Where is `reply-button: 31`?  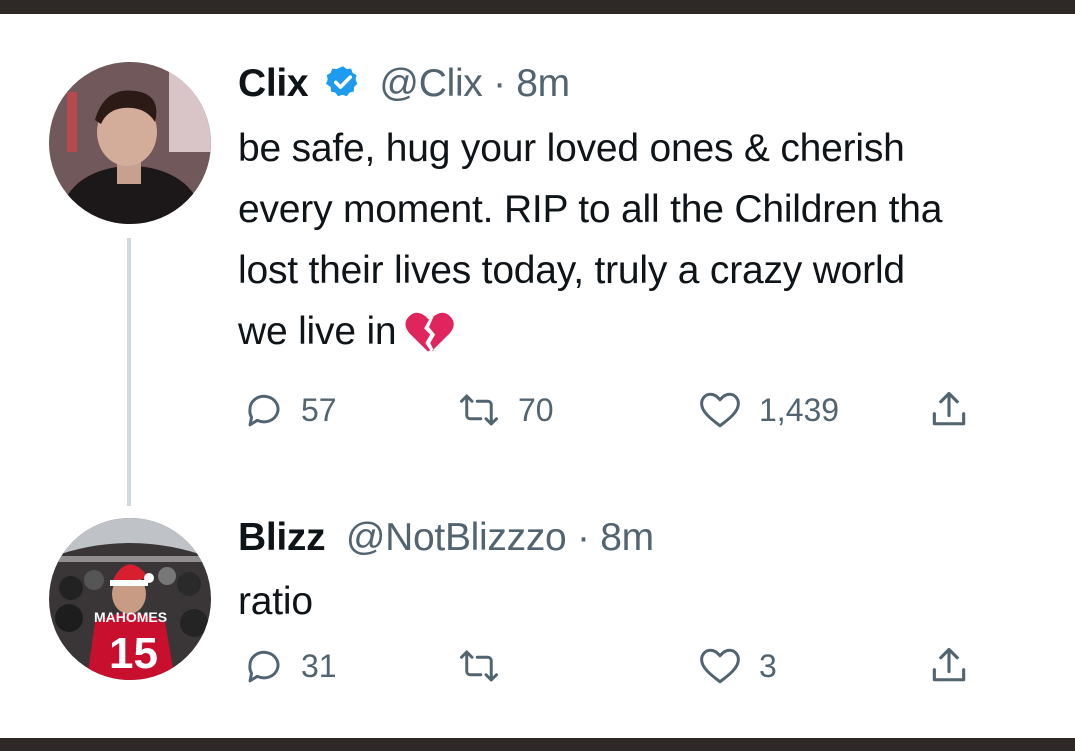
reply-button: 31 is located at coordinates (290, 666).